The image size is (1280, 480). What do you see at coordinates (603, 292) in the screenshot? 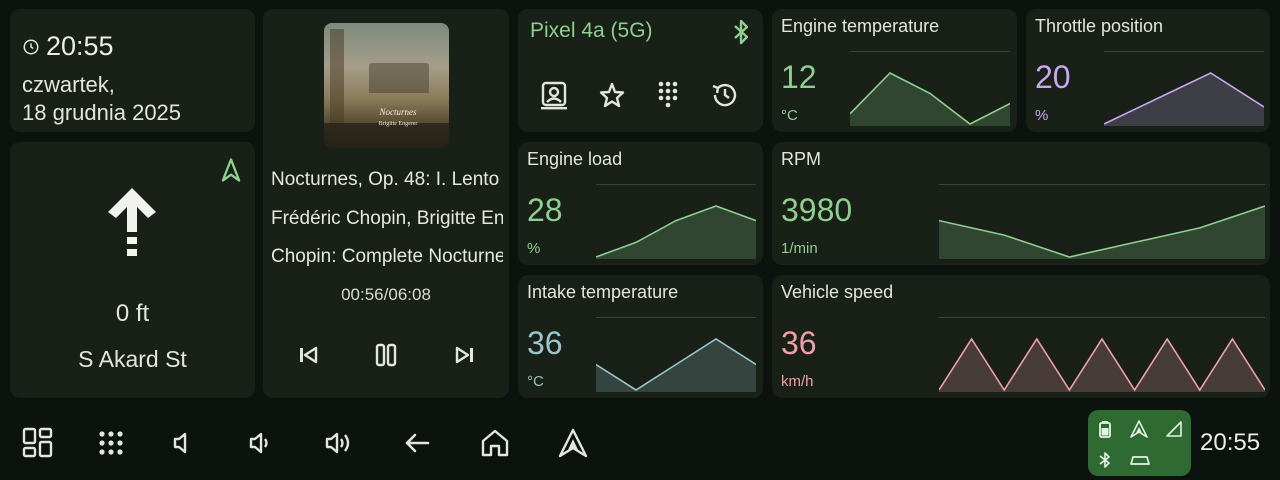
I see `gauge-title: Intake temperature` at bounding box center [603, 292].